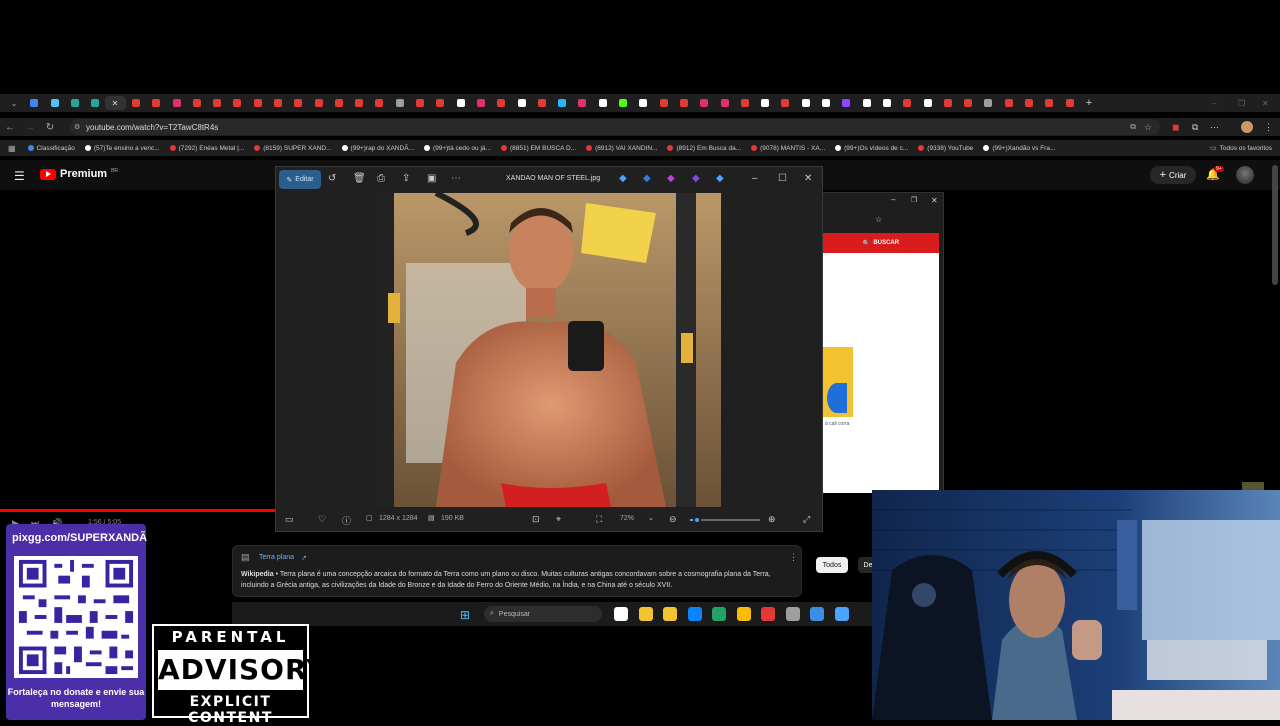 This screenshot has height=726, width=1280. I want to click on browser-tab: ✕, so click(115, 103).